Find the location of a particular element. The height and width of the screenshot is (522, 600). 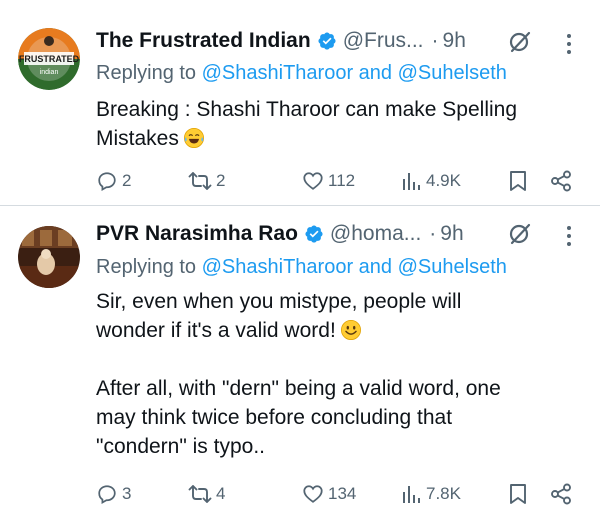

avatar: FRUSTRATED indian is located at coordinates (49, 59).